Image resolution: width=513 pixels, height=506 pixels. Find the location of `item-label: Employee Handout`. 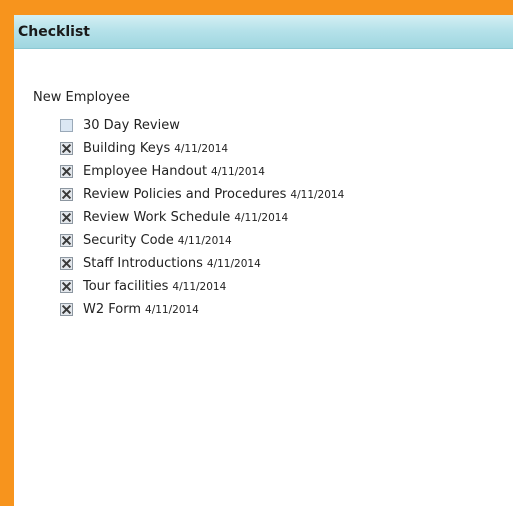

item-label: Employee Handout is located at coordinates (145, 171).